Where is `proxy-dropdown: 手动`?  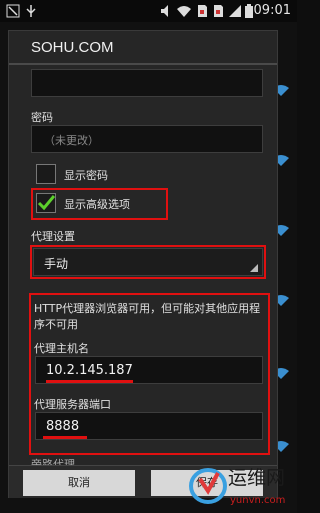
proxy-dropdown: 手动 is located at coordinates (148, 262).